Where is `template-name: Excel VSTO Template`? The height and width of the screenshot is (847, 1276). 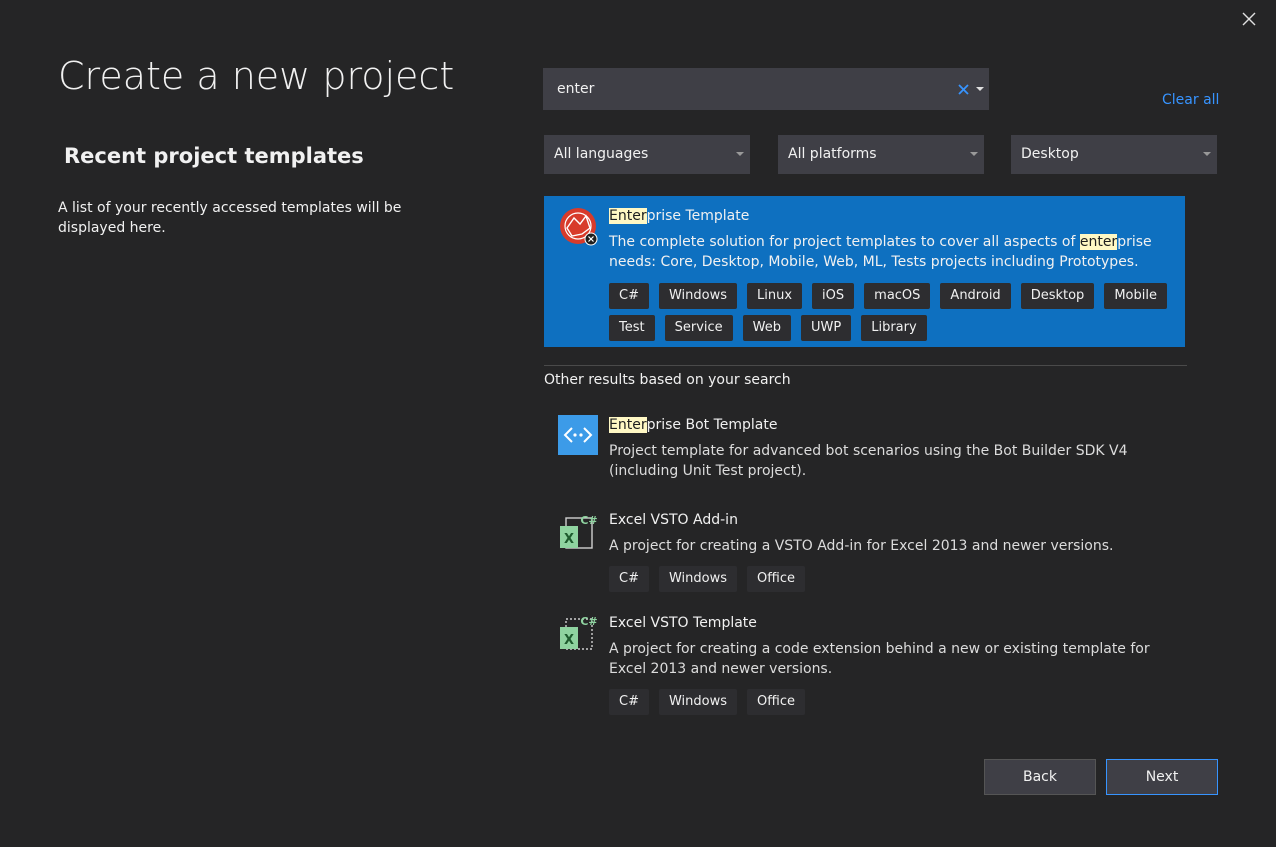 template-name: Excel VSTO Template is located at coordinates (683, 623).